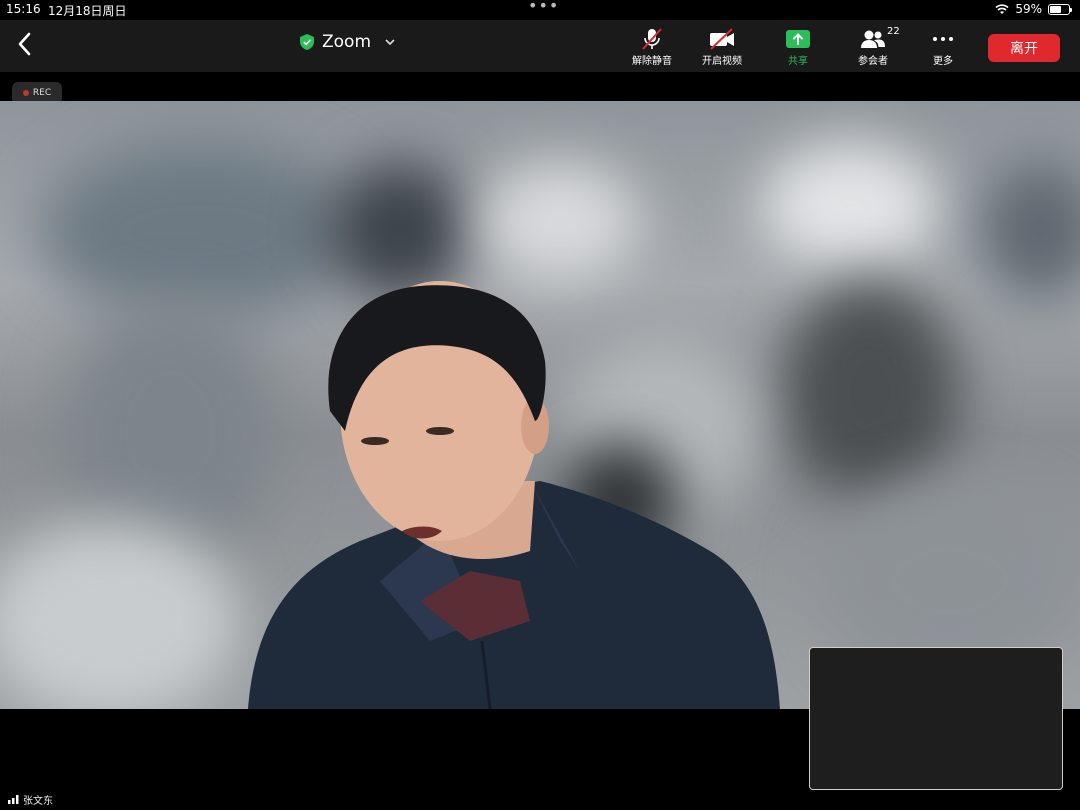 The image size is (1080, 810). I want to click on start-video-label: 开启视频, so click(722, 61).